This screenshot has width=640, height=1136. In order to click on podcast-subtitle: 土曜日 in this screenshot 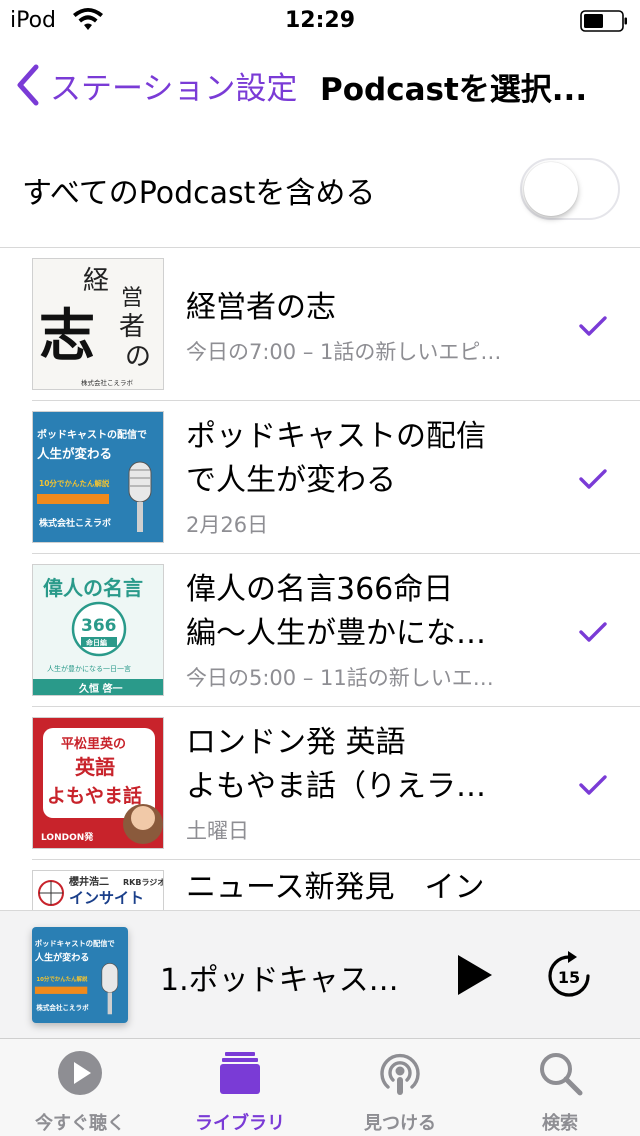, I will do `click(217, 831)`.